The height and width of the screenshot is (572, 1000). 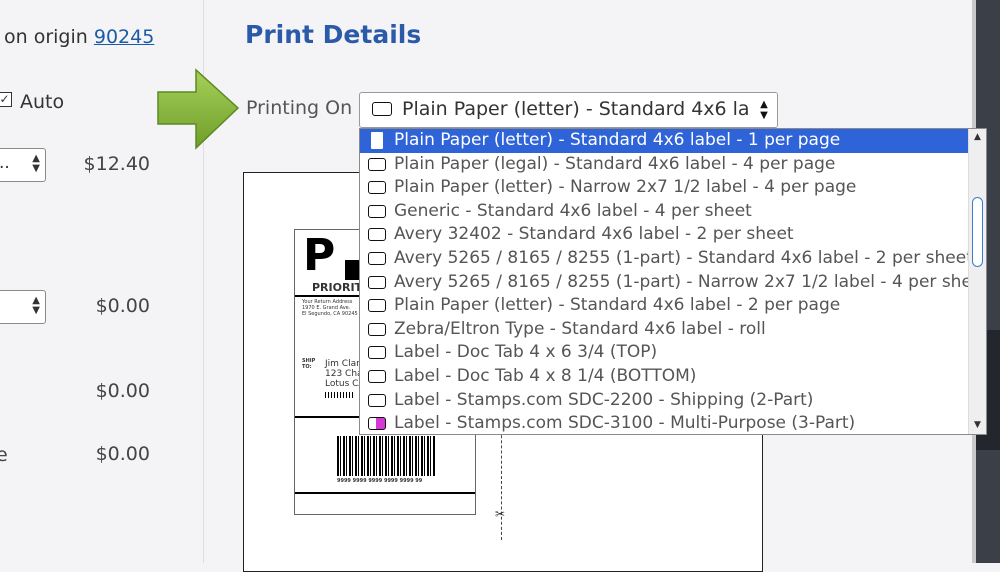 I want to click on price-postage: $12.40, so click(x=116, y=164).